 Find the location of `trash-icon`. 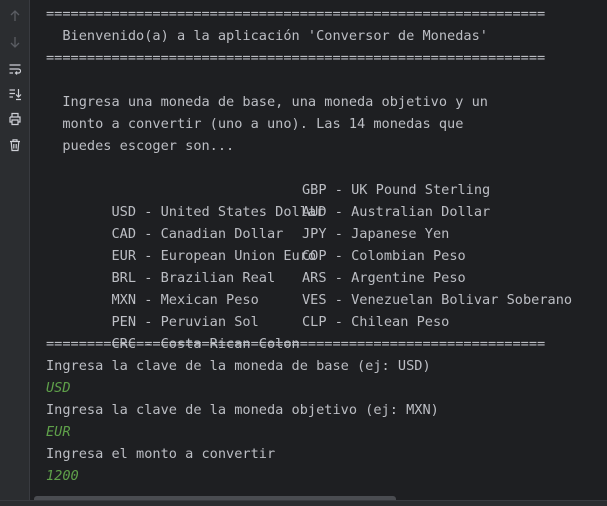

trash-icon is located at coordinates (15, 145).